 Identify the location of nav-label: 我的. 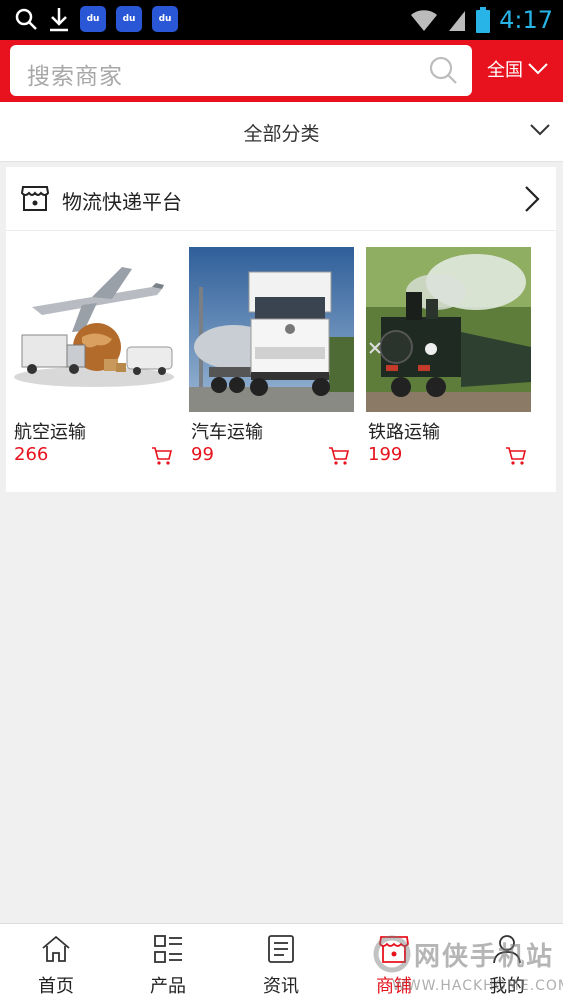
(507, 986).